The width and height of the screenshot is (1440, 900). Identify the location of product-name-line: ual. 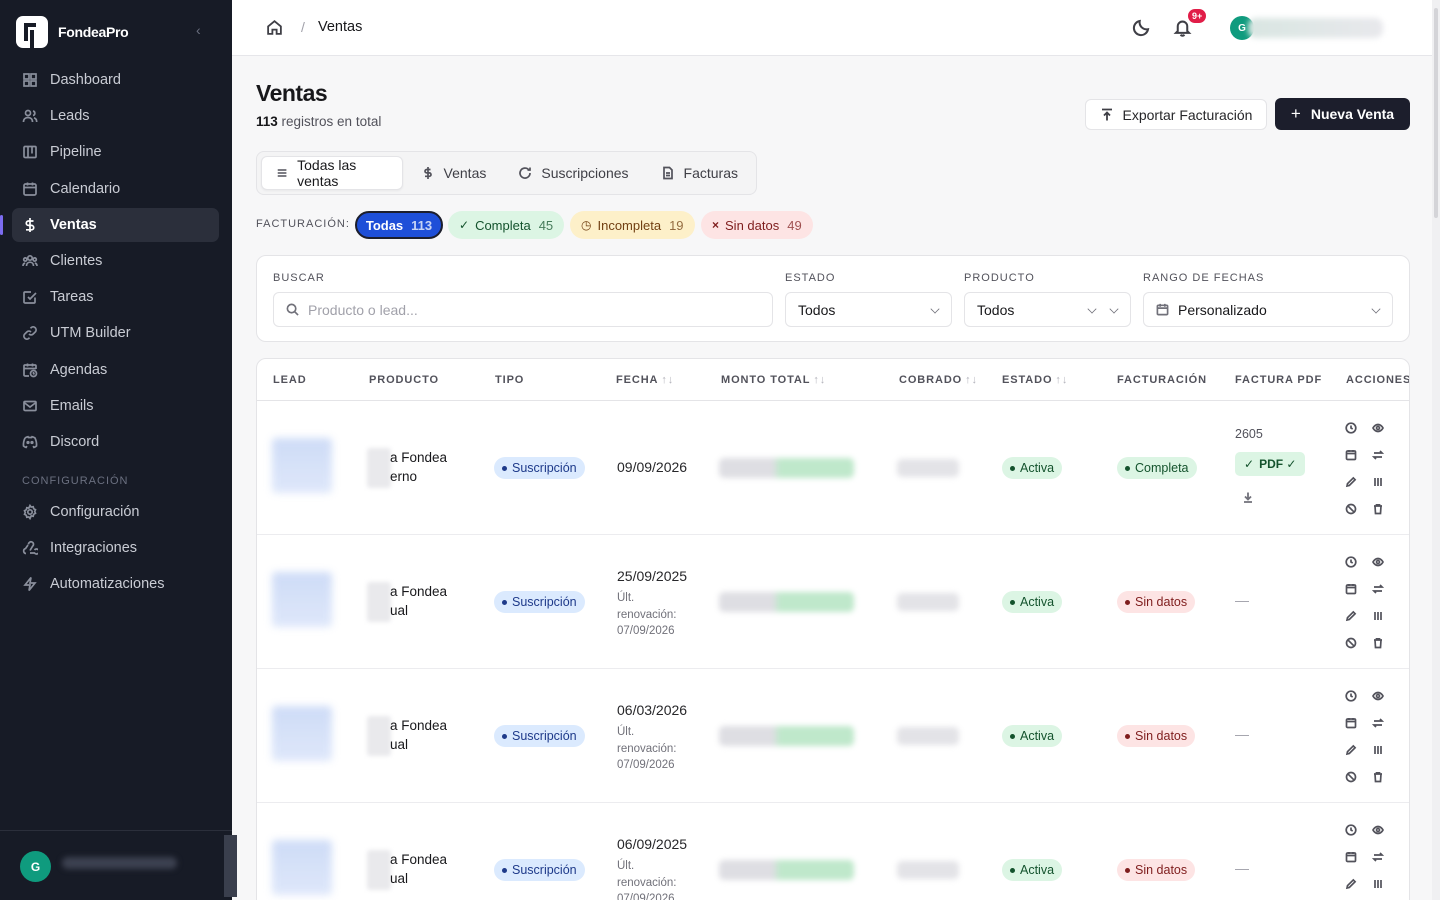
(399, 610).